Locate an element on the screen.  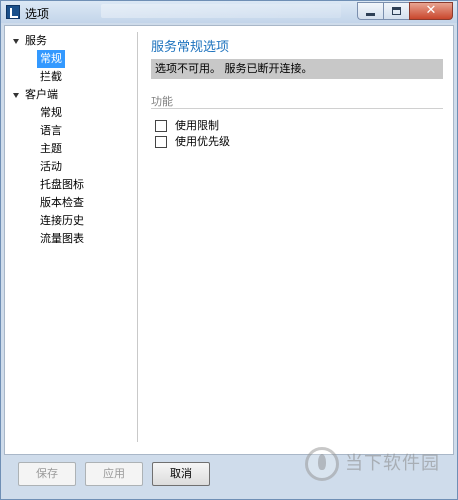
tree-item-label: 活动 is located at coordinates (51, 166).